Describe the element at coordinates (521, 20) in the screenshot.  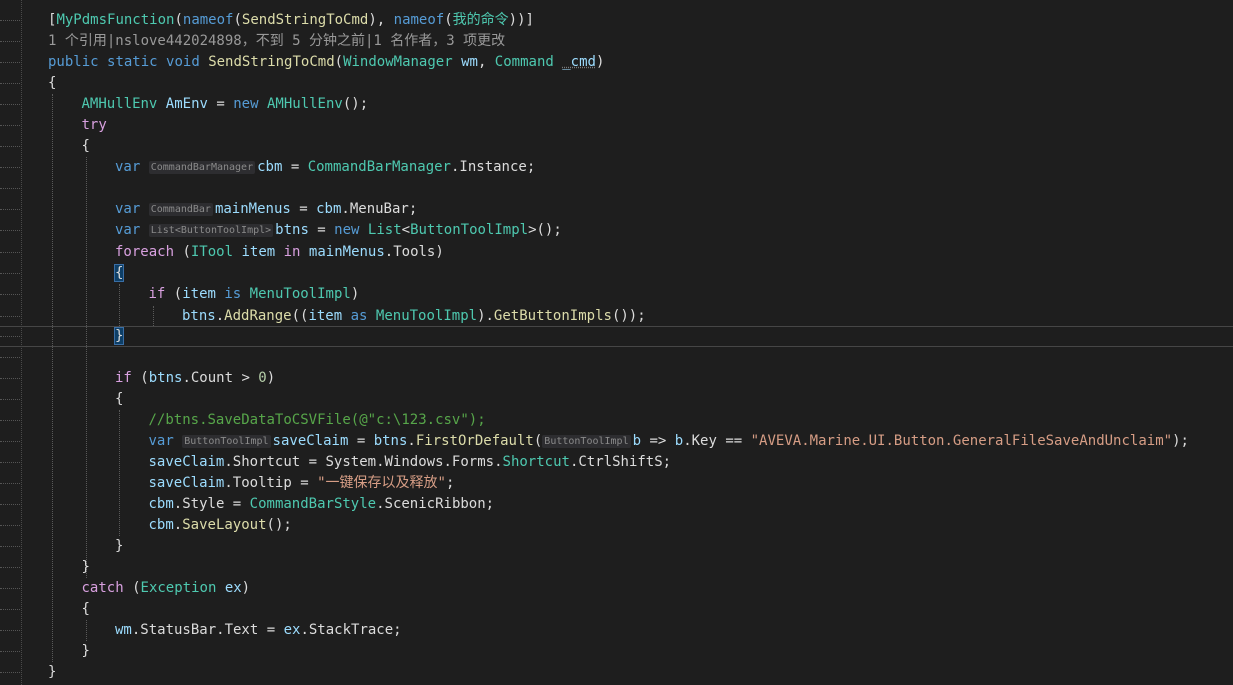
I see `code-token: ))]` at that location.